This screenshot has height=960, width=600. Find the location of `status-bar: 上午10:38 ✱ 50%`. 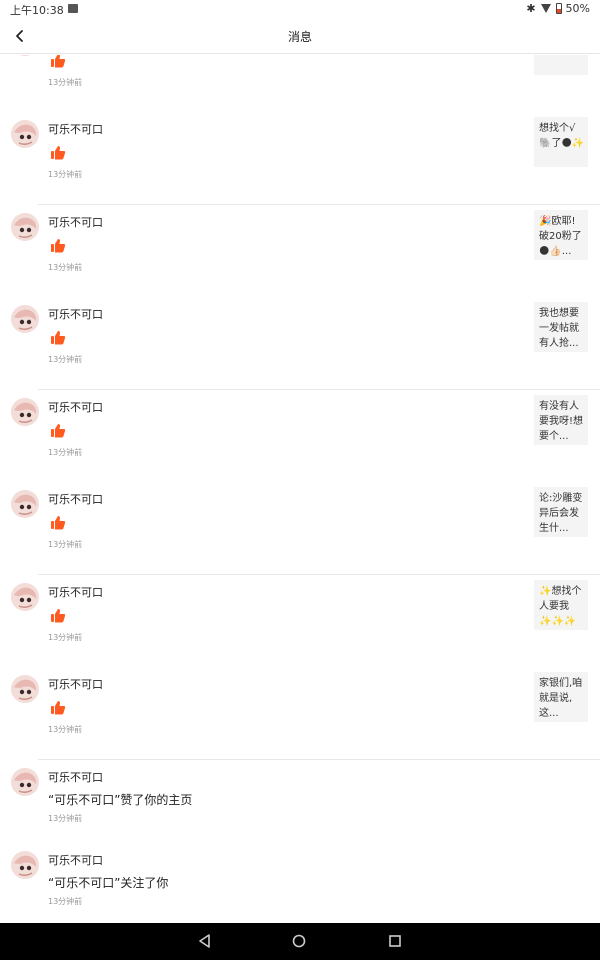

status-bar: 上午10:38 ✱ 50% is located at coordinates (300, 9).